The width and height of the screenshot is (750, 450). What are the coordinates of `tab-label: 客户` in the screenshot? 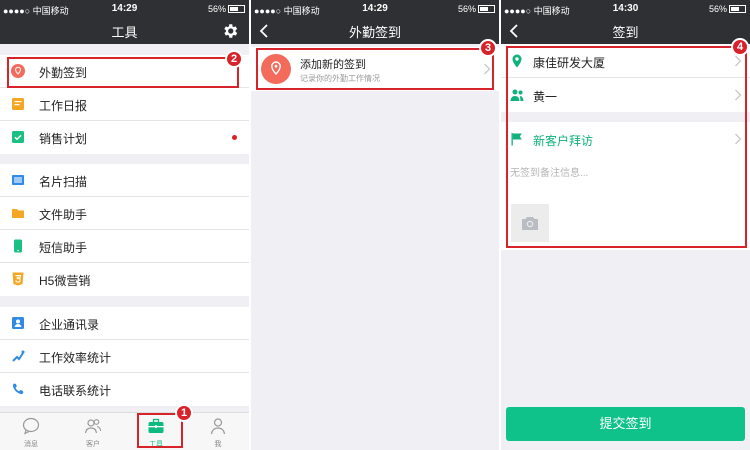 It's located at (93, 444).